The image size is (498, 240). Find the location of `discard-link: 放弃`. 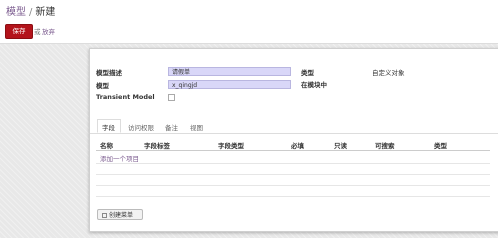

discard-link: 放弃 is located at coordinates (48, 31).